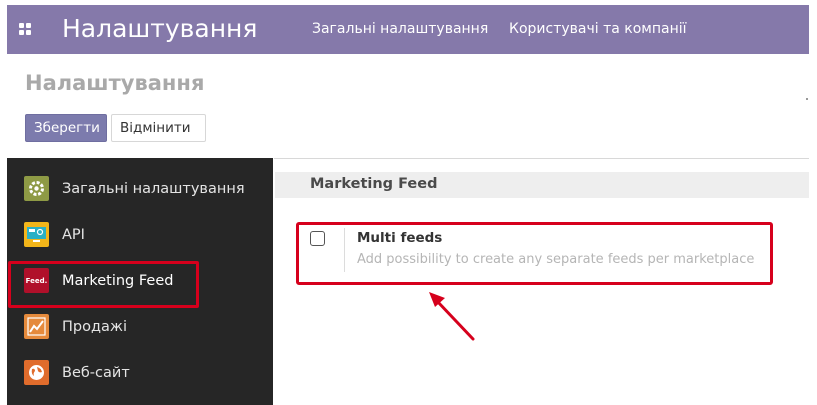 The height and width of the screenshot is (405, 817). I want to click on sidebar-item-label: Веб-сайт, so click(96, 373).